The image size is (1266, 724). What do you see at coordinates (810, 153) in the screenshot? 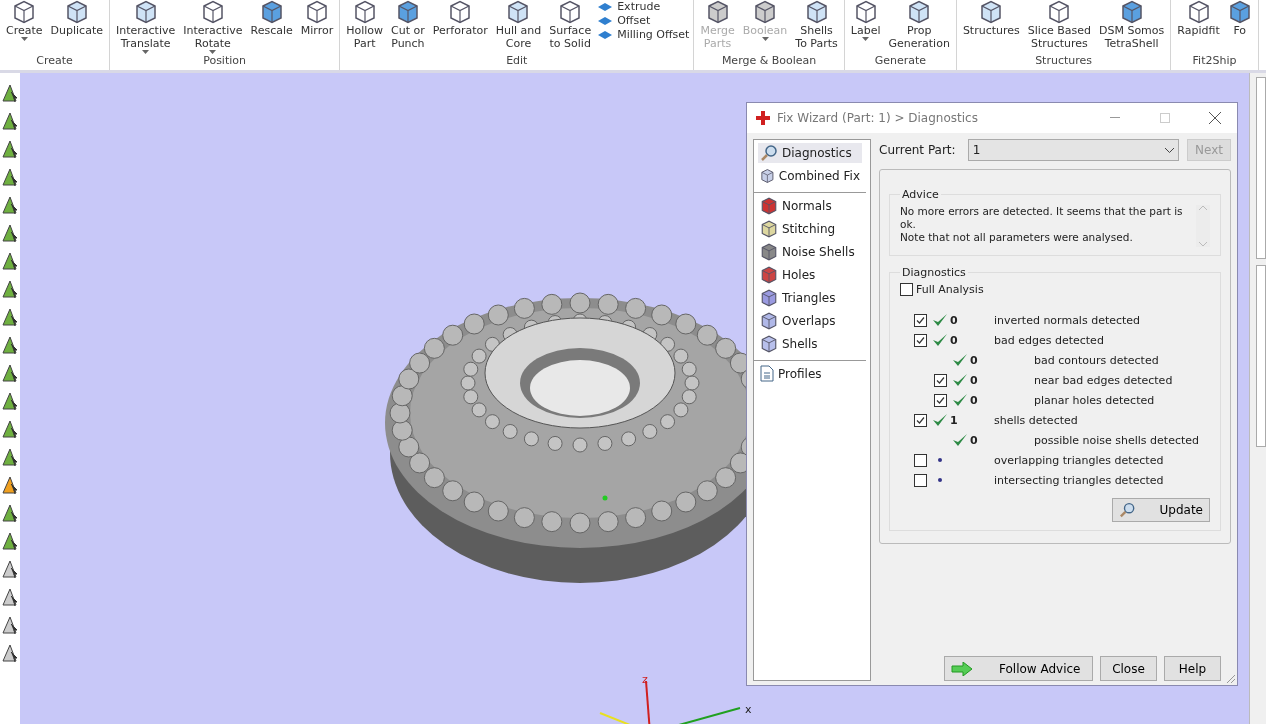
I see `nav-item: Diagnostics` at bounding box center [810, 153].